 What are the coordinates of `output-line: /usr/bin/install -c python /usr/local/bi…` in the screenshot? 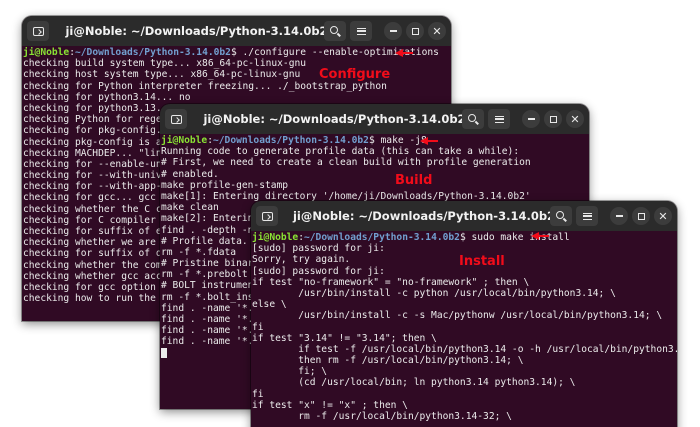 It's located at (434, 293).